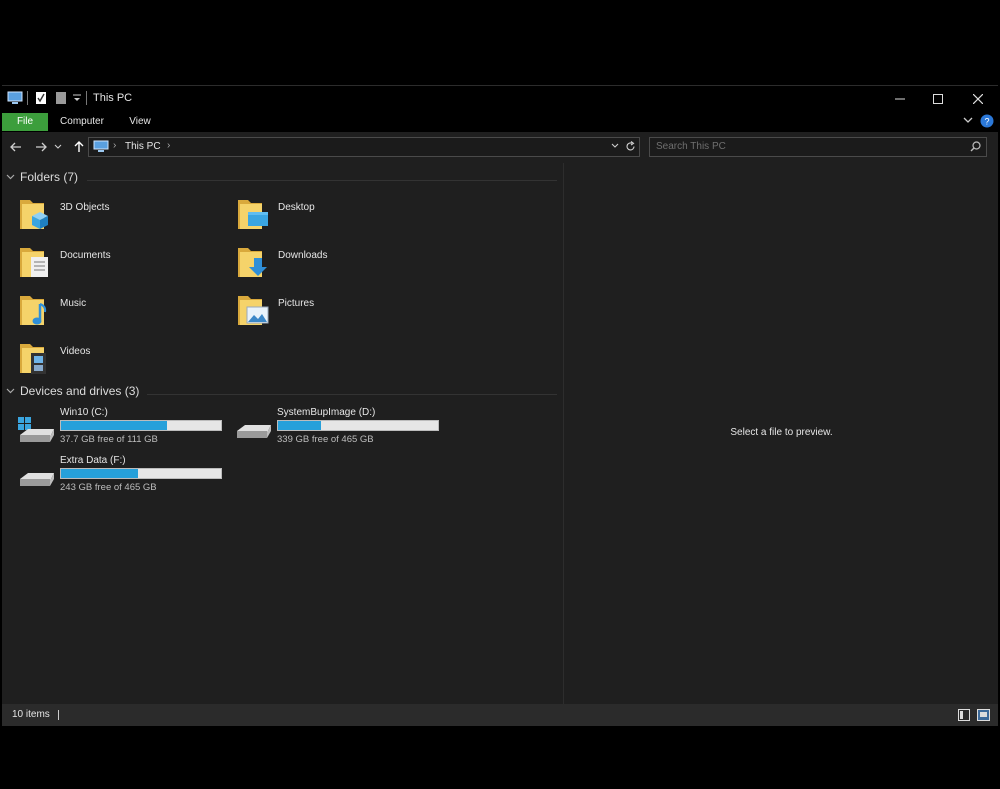 Image resolution: width=1000 pixels, height=789 pixels. Describe the element at coordinates (82, 122) in the screenshot. I see `tab-computer: Computer` at that location.